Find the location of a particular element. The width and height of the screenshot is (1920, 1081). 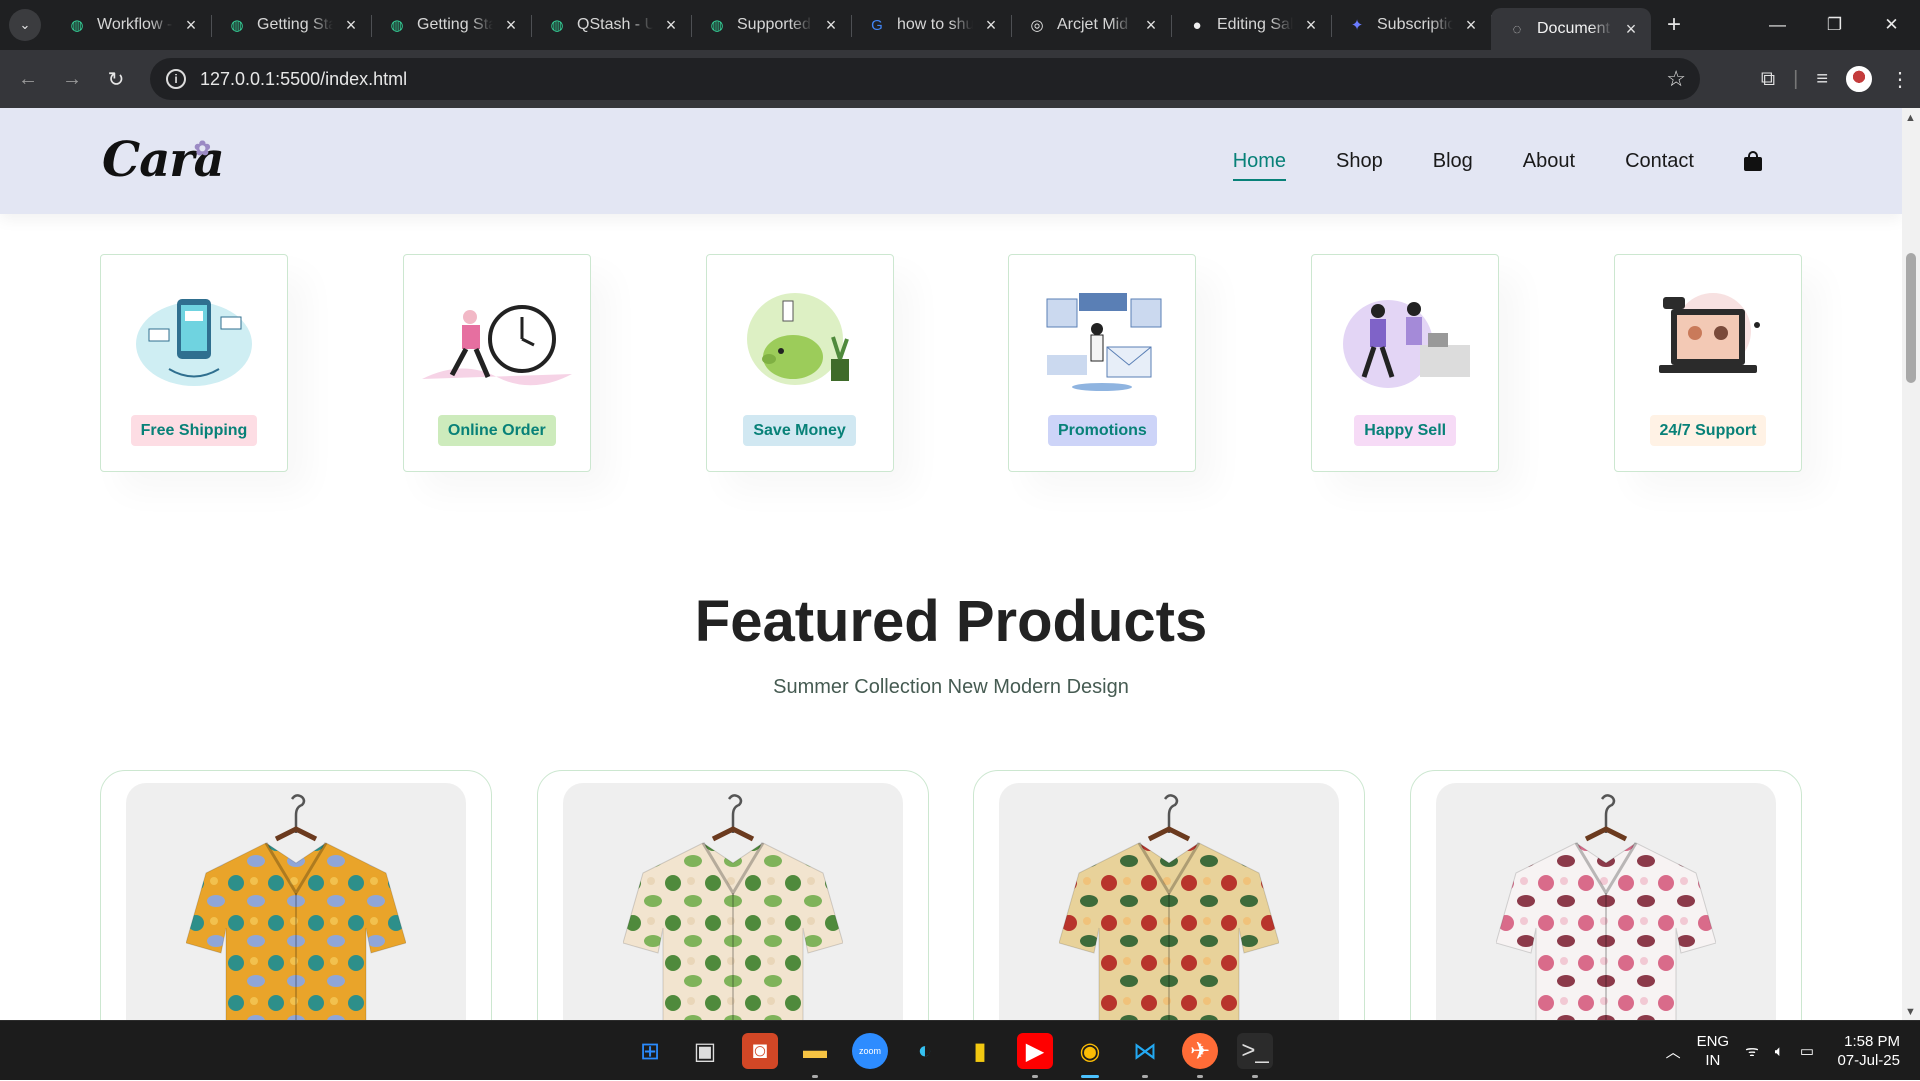

power-bi-icon: ▮ is located at coordinates (980, 1051).